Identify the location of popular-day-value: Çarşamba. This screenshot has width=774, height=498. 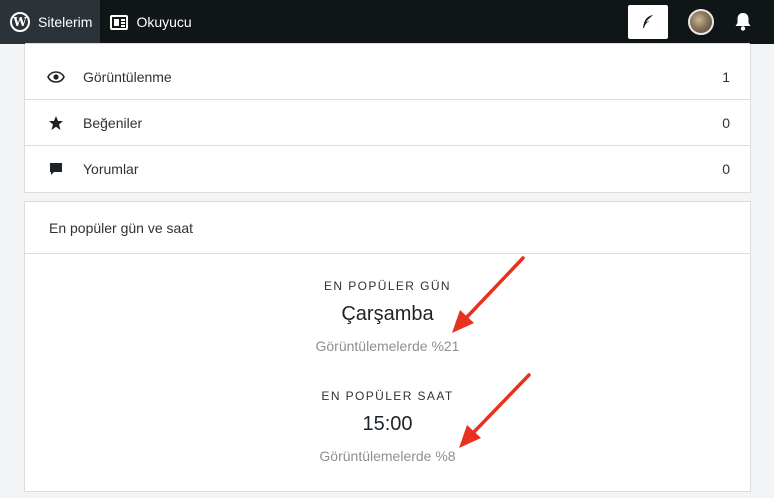
(387, 314).